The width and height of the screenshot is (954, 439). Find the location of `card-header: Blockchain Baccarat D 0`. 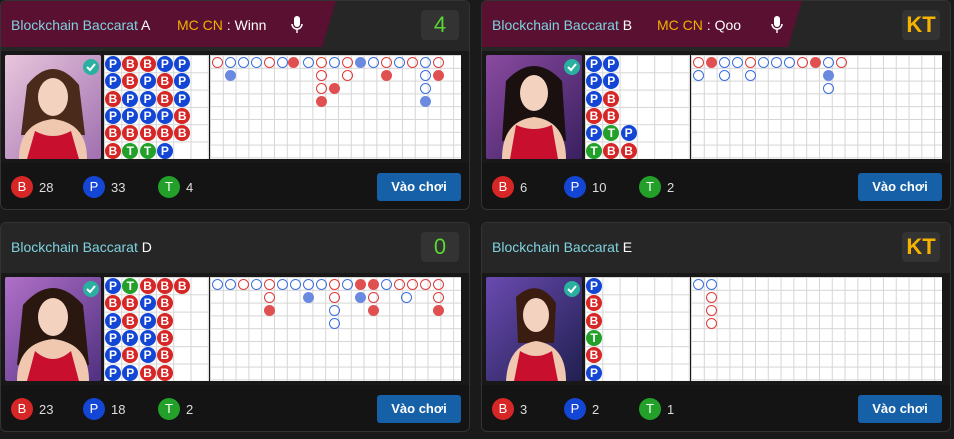

card-header: Blockchain Baccarat D 0 is located at coordinates (235, 248).